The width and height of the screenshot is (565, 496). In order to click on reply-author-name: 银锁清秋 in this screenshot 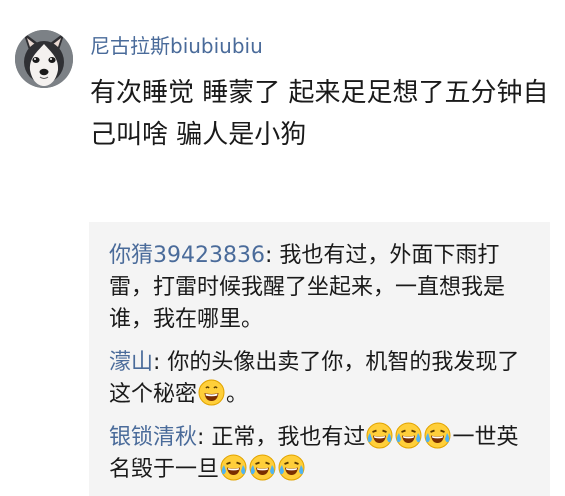, I will do `click(153, 437)`.